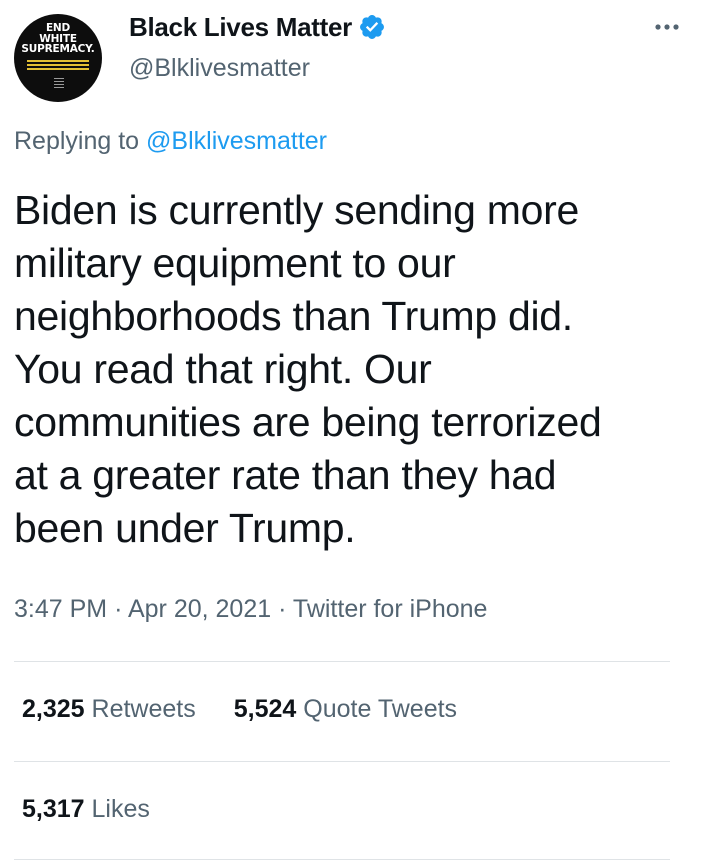 This screenshot has width=702, height=863. Describe the element at coordinates (265, 709) in the screenshot. I see `quote-tweets-count: 5,524` at that location.